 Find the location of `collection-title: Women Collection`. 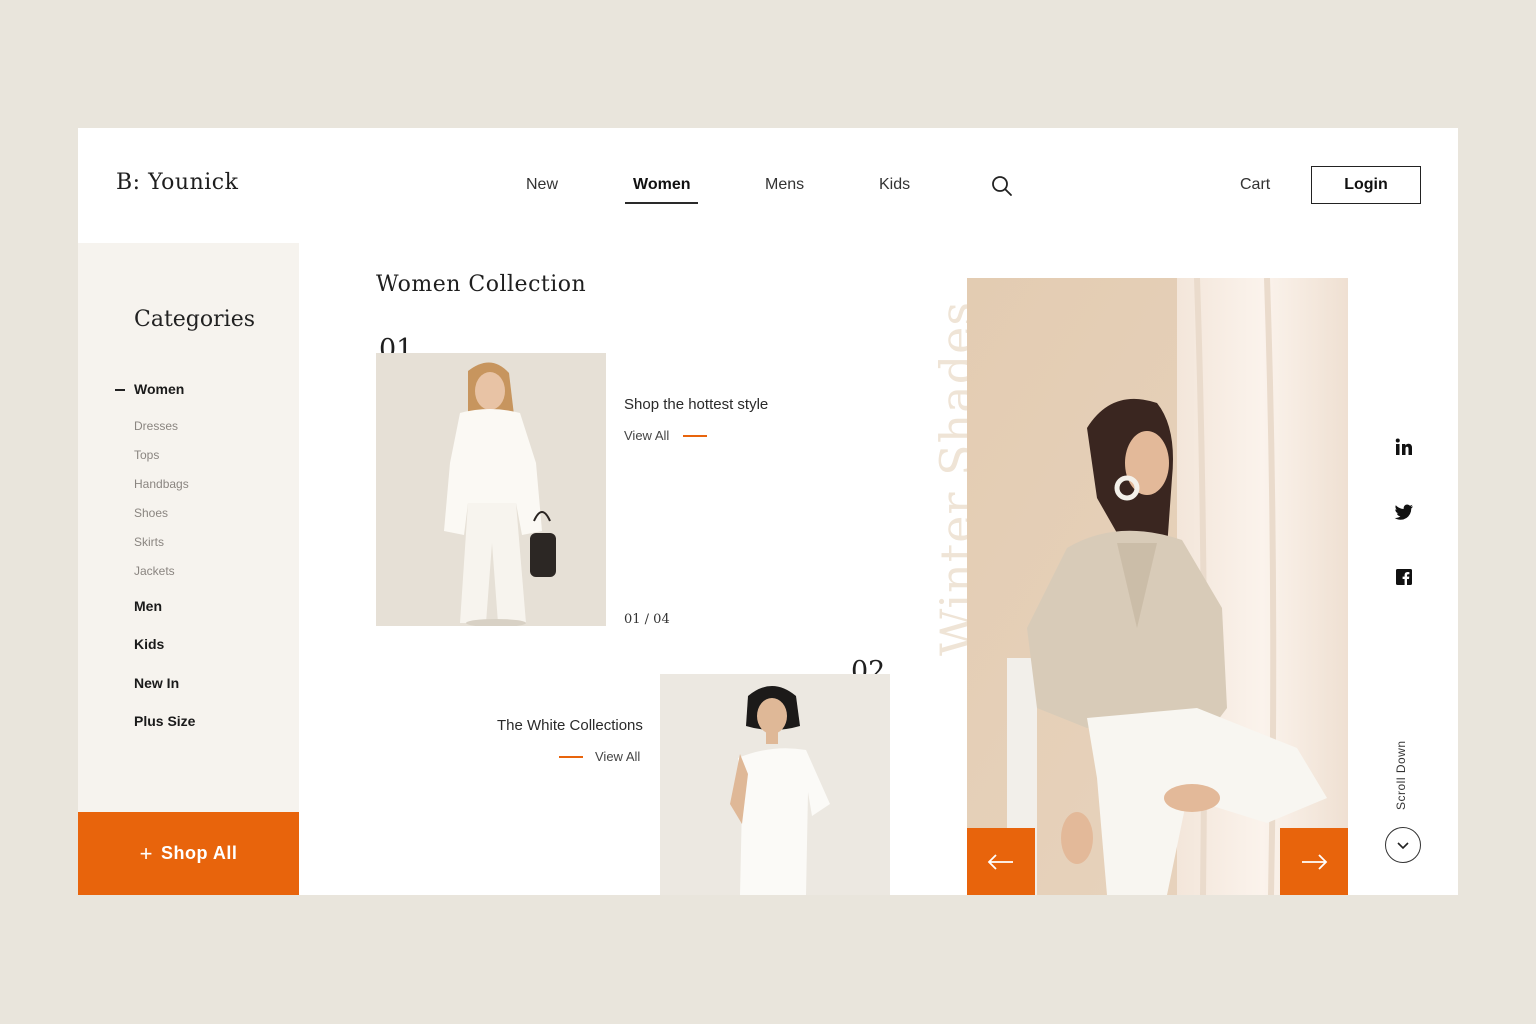

collection-title: Women Collection is located at coordinates (481, 284).